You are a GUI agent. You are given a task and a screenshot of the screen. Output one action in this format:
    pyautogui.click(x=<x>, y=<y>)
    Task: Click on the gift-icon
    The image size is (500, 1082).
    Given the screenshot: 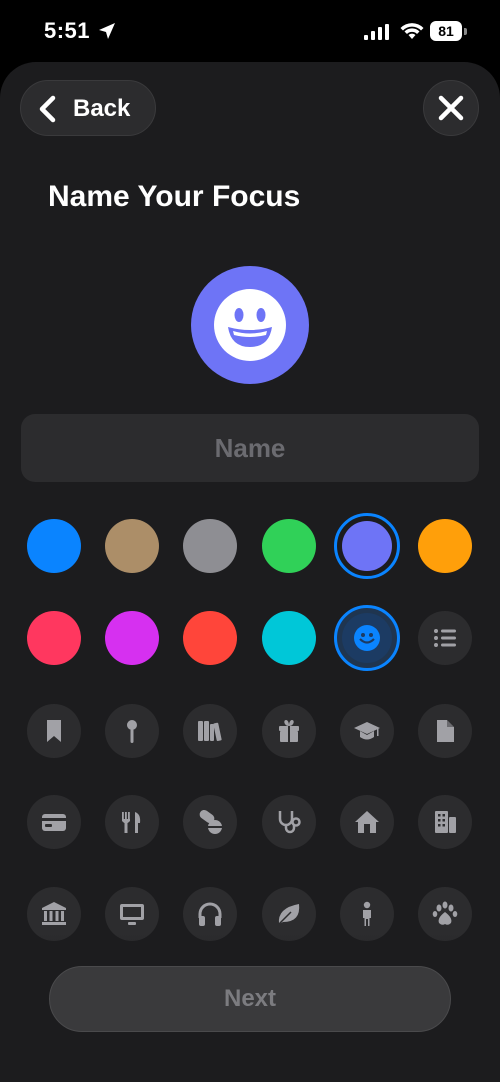 What is the action you would take?
    pyautogui.click(x=289, y=731)
    